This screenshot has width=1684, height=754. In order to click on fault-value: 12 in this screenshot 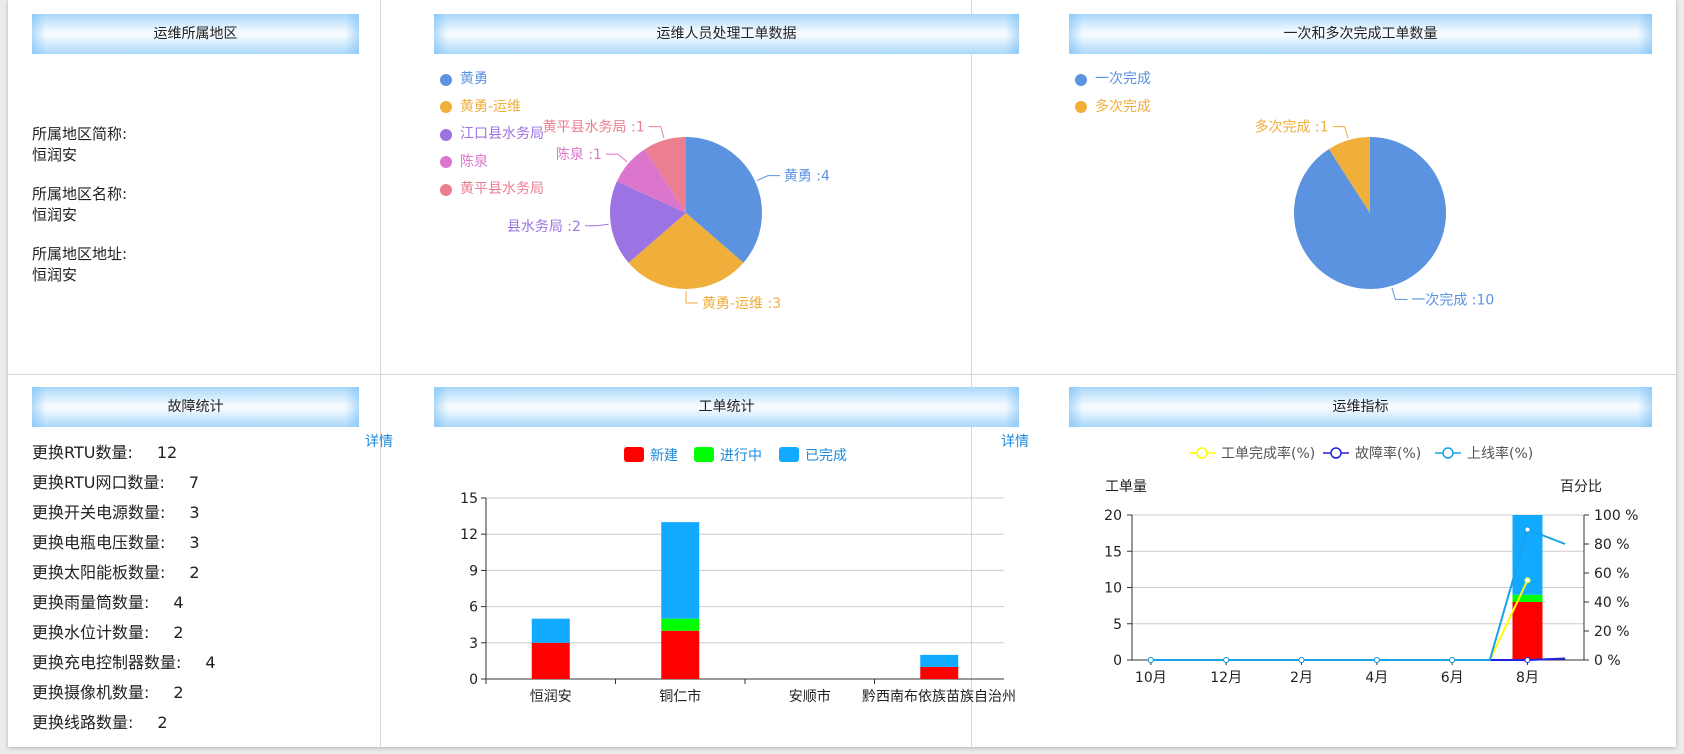, I will do `click(167, 452)`.